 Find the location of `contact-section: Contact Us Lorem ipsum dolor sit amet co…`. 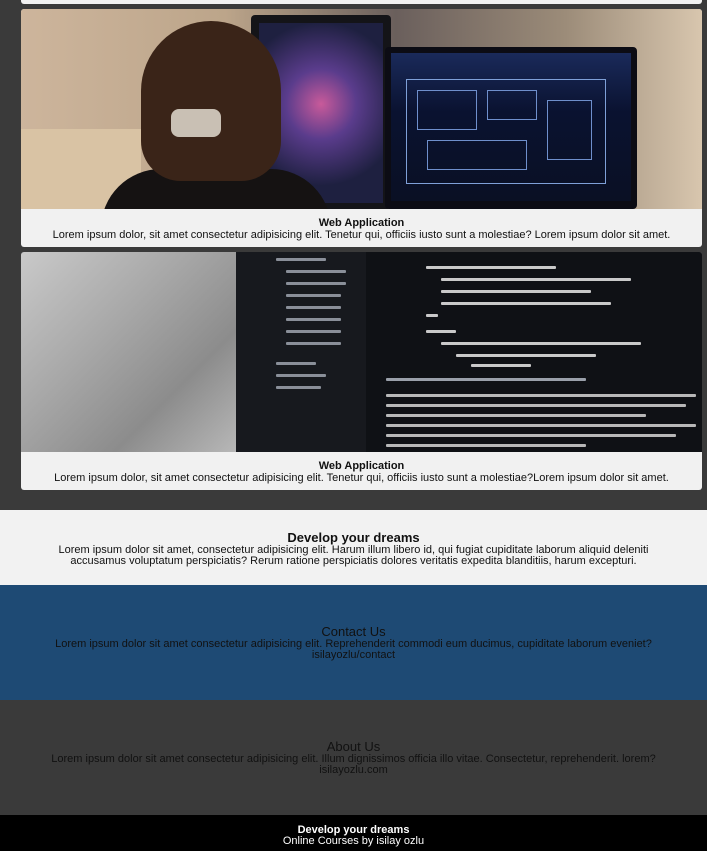

contact-section: Contact Us Lorem ipsum dolor sit amet co… is located at coordinates (353, 642).